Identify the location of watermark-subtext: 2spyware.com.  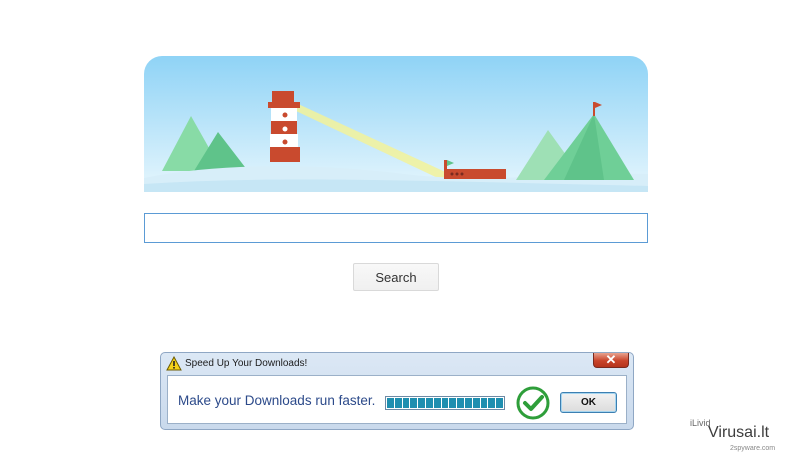
(753, 448).